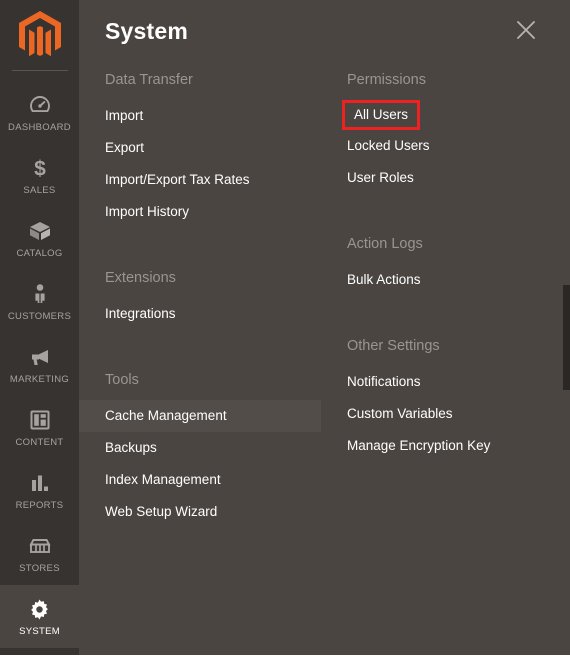  What do you see at coordinates (39, 379) in the screenshot?
I see `sidebar-item-label: MARKETING` at bounding box center [39, 379].